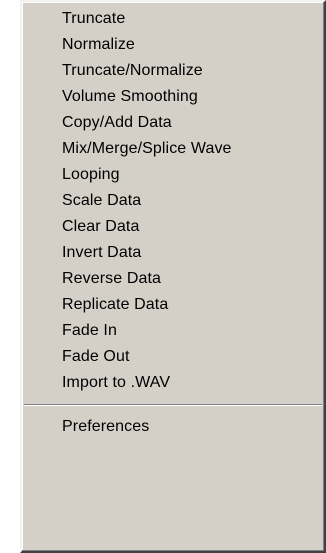 The width and height of the screenshot is (326, 553). Describe the element at coordinates (173, 305) in the screenshot. I see `menu-item-replicate-data: Replicate Data` at that location.